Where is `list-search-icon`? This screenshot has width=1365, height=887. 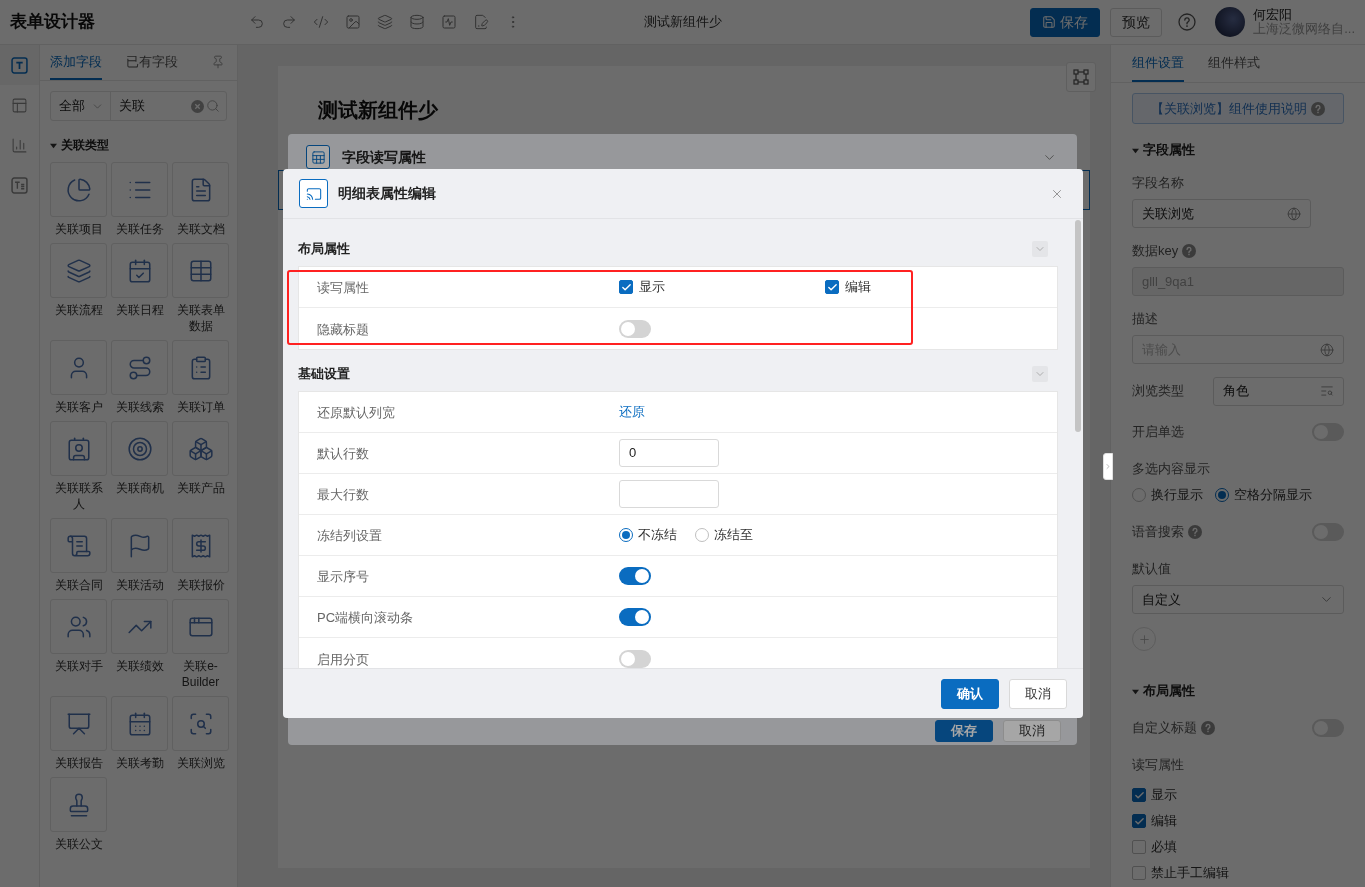 list-search-icon is located at coordinates (1327, 391).